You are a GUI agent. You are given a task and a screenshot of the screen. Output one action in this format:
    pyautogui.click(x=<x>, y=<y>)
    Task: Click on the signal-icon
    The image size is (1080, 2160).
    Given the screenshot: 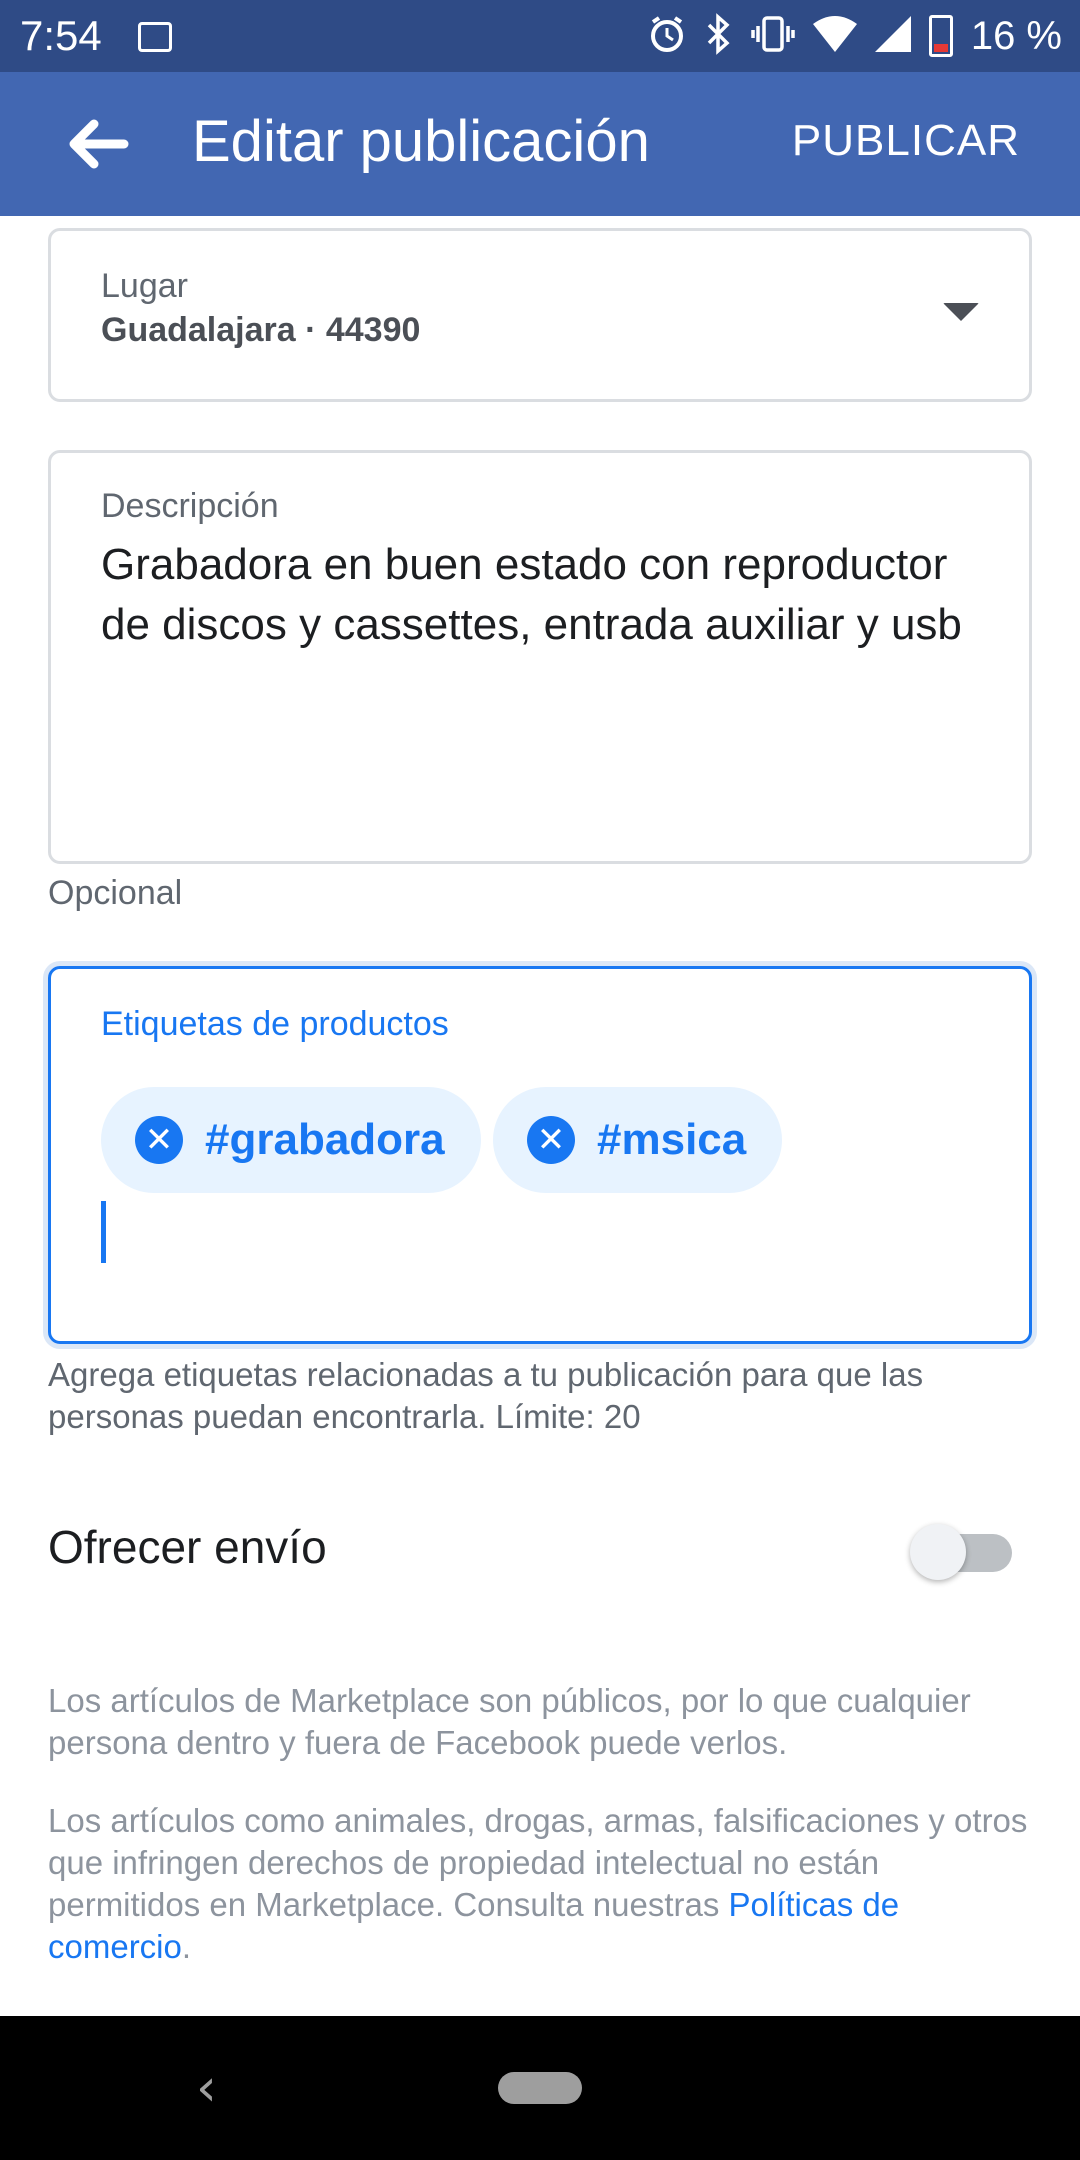 What is the action you would take?
    pyautogui.click(x=892, y=36)
    